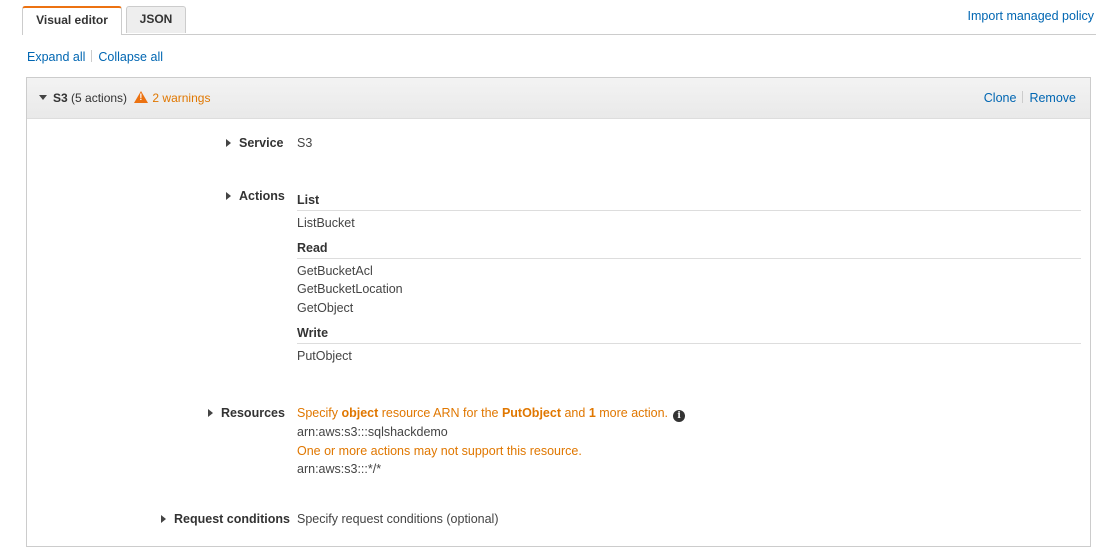 Image resolution: width=1096 pixels, height=552 pixels. Describe the element at coordinates (43, 97) in the screenshot. I see `collapse-caret-icon` at that location.